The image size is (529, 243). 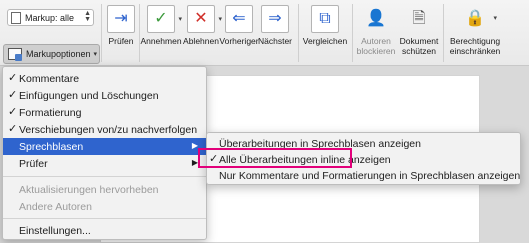 I want to click on annehmen-button: ✓ ▾ Annehmen, so click(x=161, y=35).